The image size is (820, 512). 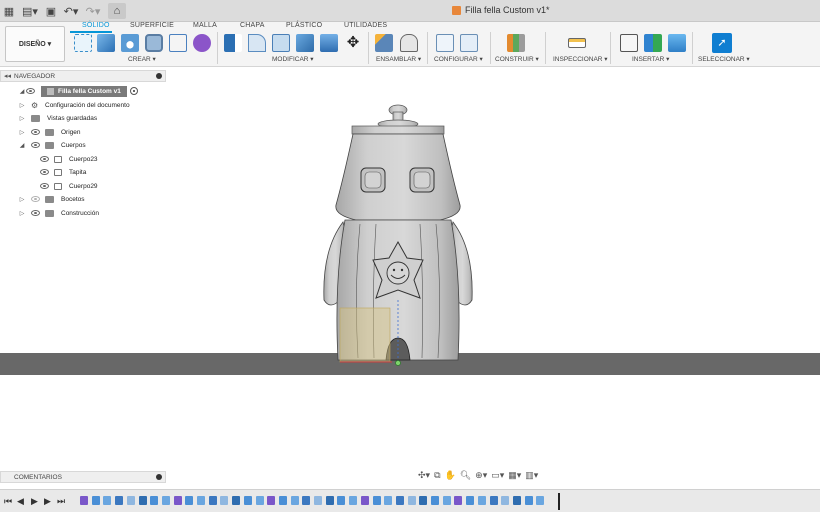 What do you see at coordinates (159, 477) in the screenshot?
I see `add-comment-icon` at bounding box center [159, 477].